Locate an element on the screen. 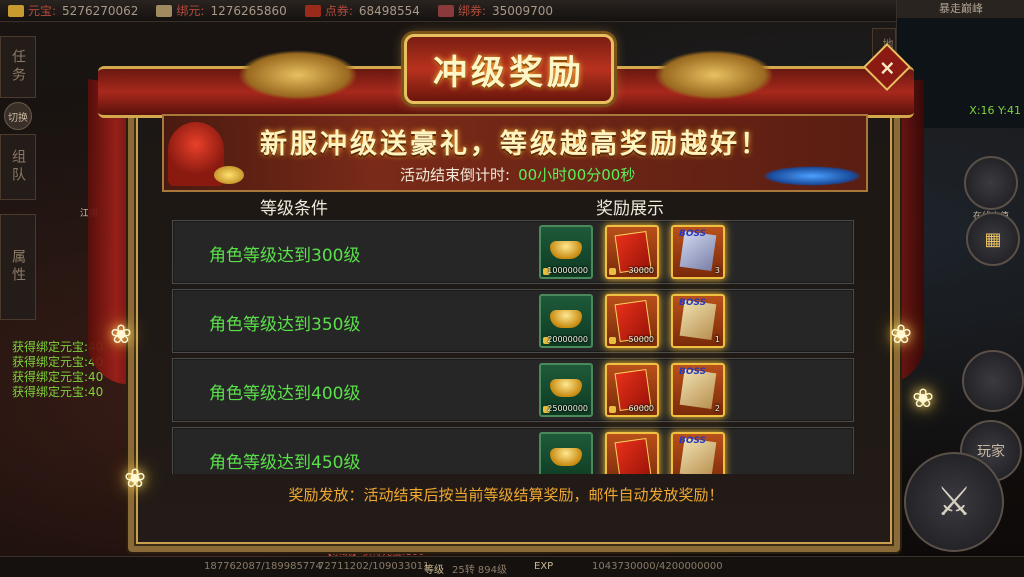  reward-item-gold: 20000000 is located at coordinates (566, 321).